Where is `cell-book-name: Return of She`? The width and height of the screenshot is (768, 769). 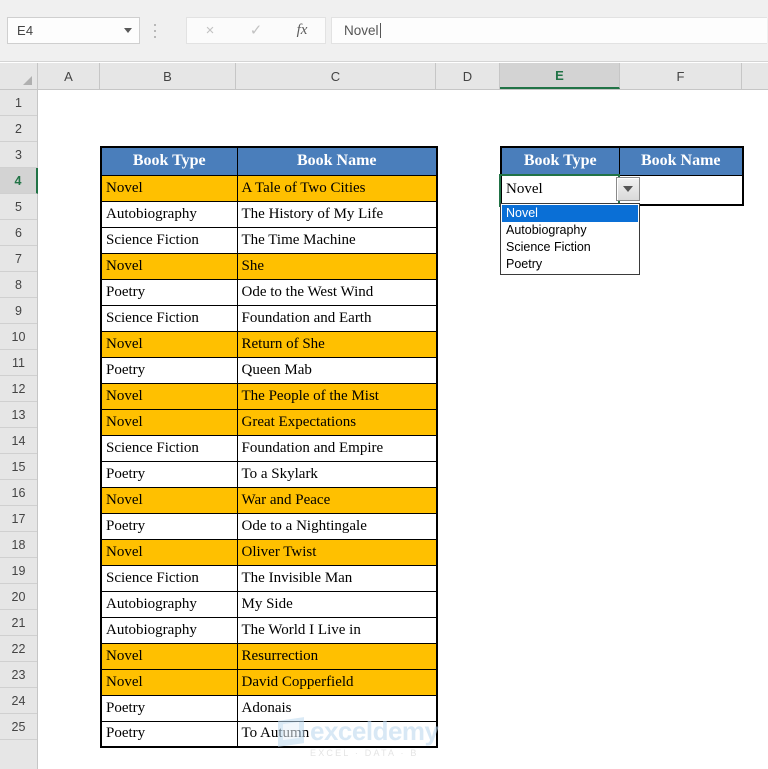
cell-book-name: Return of She is located at coordinates (337, 344).